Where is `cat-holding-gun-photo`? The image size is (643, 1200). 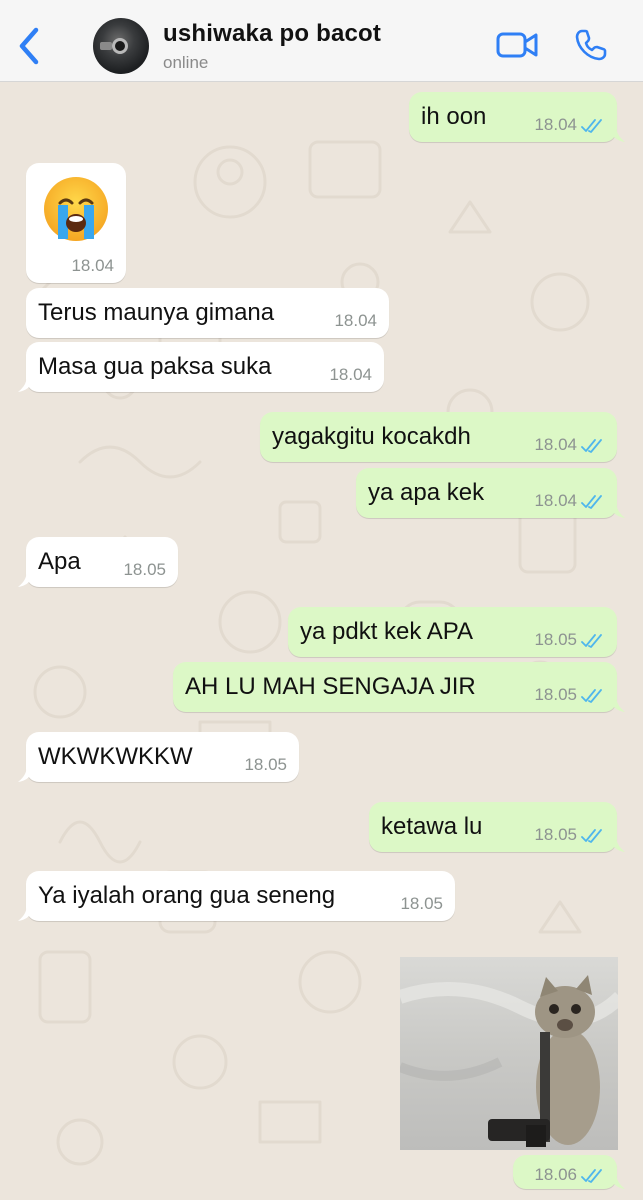 cat-holding-gun-photo is located at coordinates (509, 1053).